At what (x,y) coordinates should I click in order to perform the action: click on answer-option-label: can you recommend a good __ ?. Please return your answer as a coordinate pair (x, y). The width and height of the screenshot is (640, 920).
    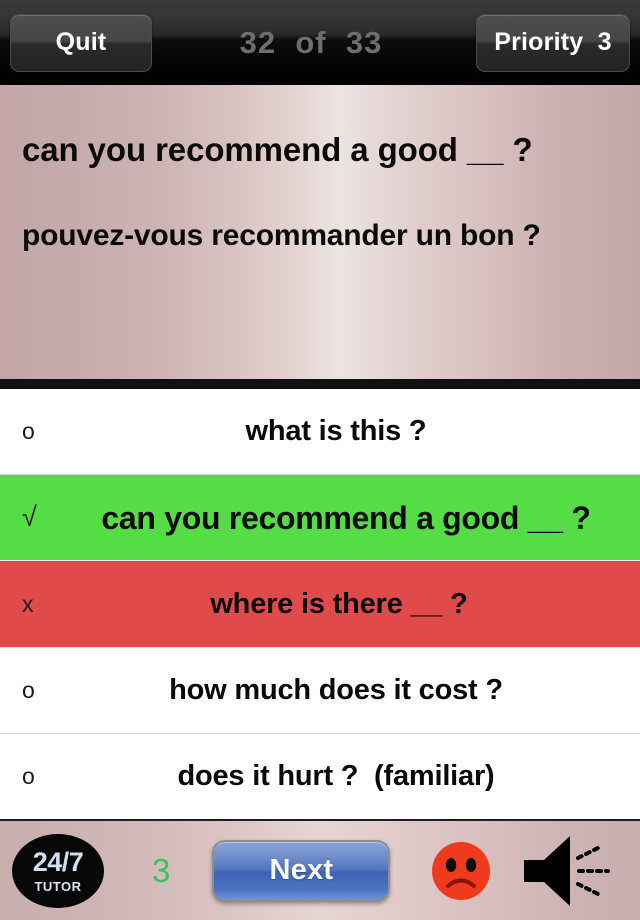
    Looking at the image, I should click on (346, 517).